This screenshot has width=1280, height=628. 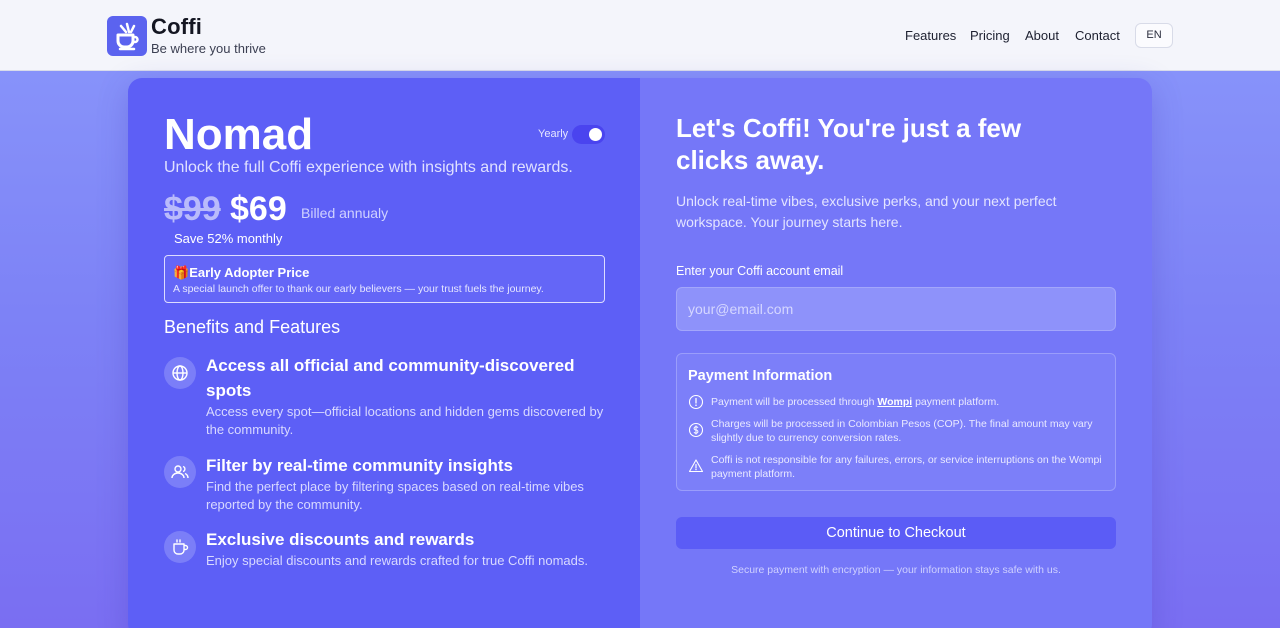 I want to click on billing-toggle-label: Yearly, so click(x=553, y=134).